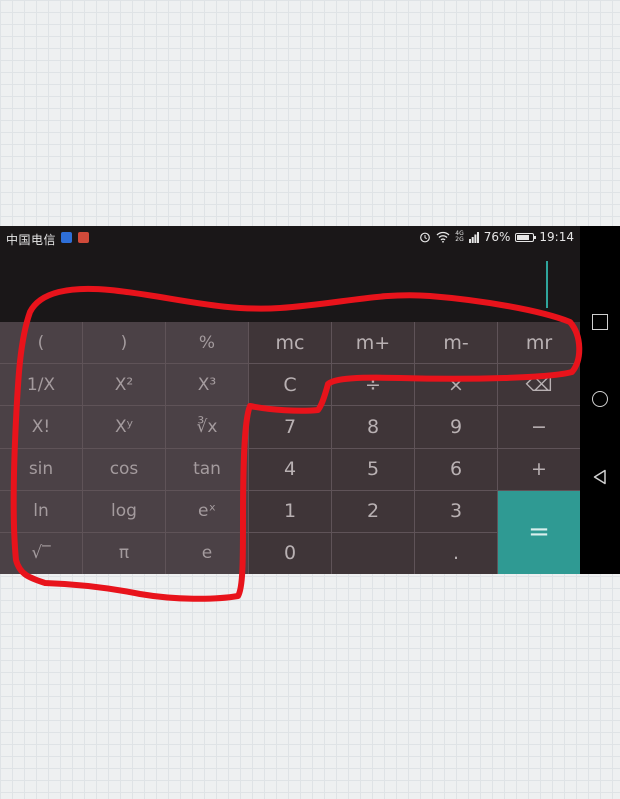 The image size is (620, 799). Describe the element at coordinates (456, 427) in the screenshot. I see `digit-9-key: 9` at that location.